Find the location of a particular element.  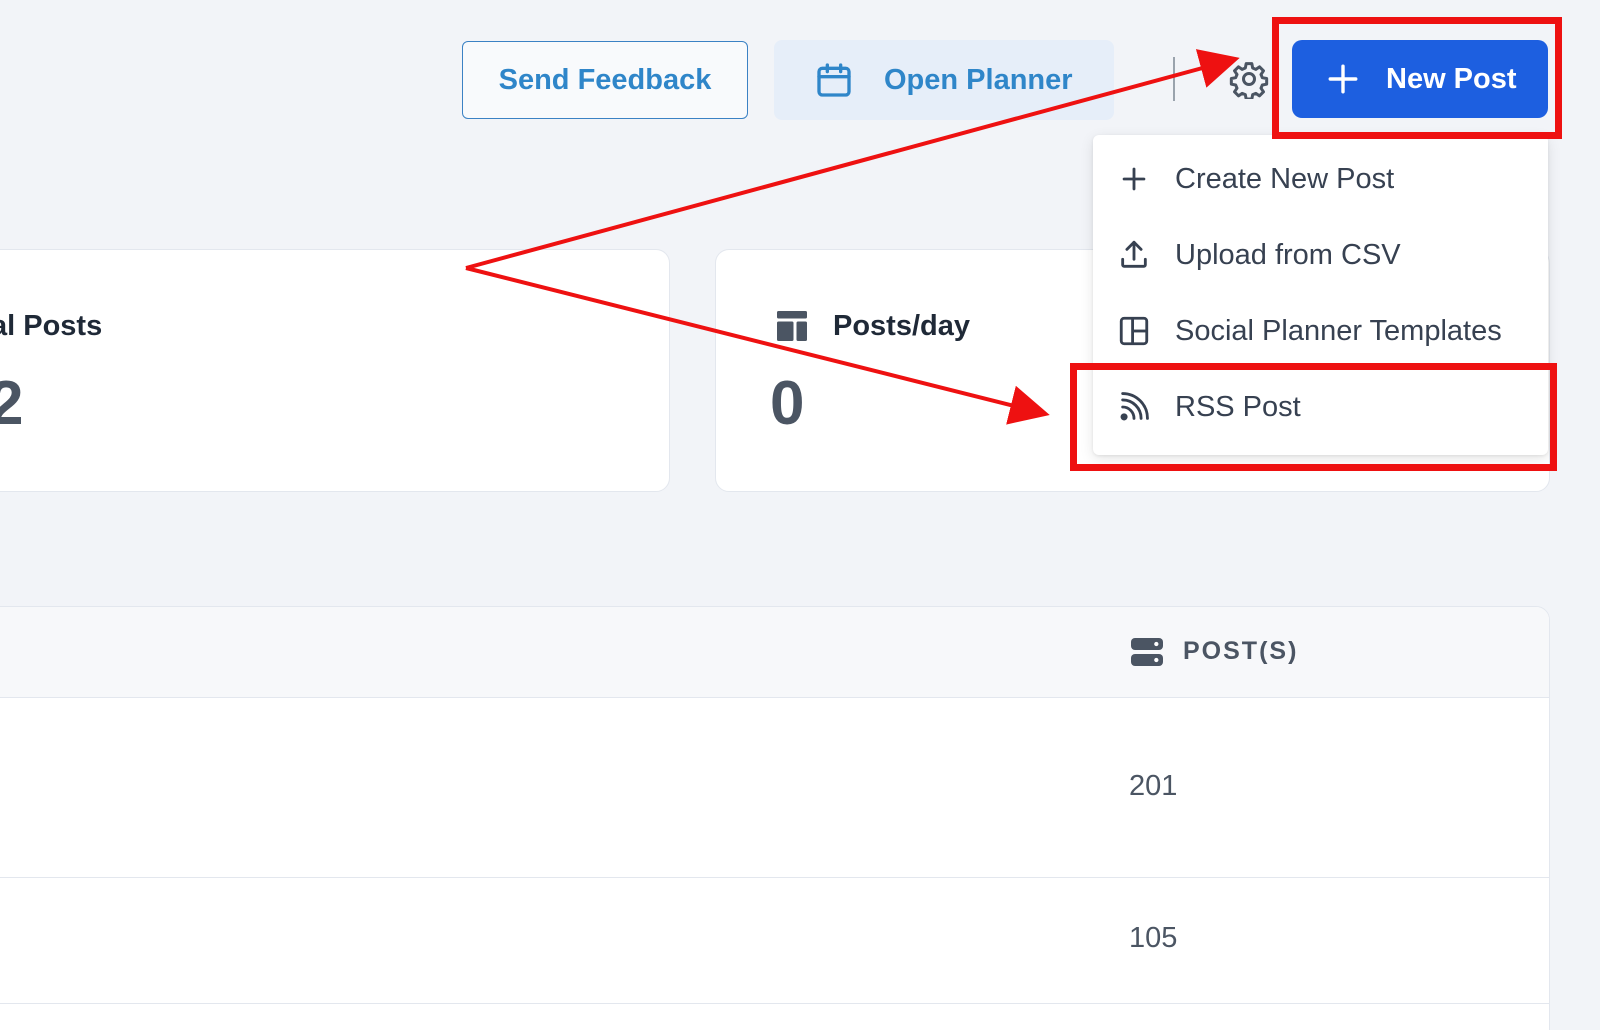

layout-icon is located at coordinates (792, 326).